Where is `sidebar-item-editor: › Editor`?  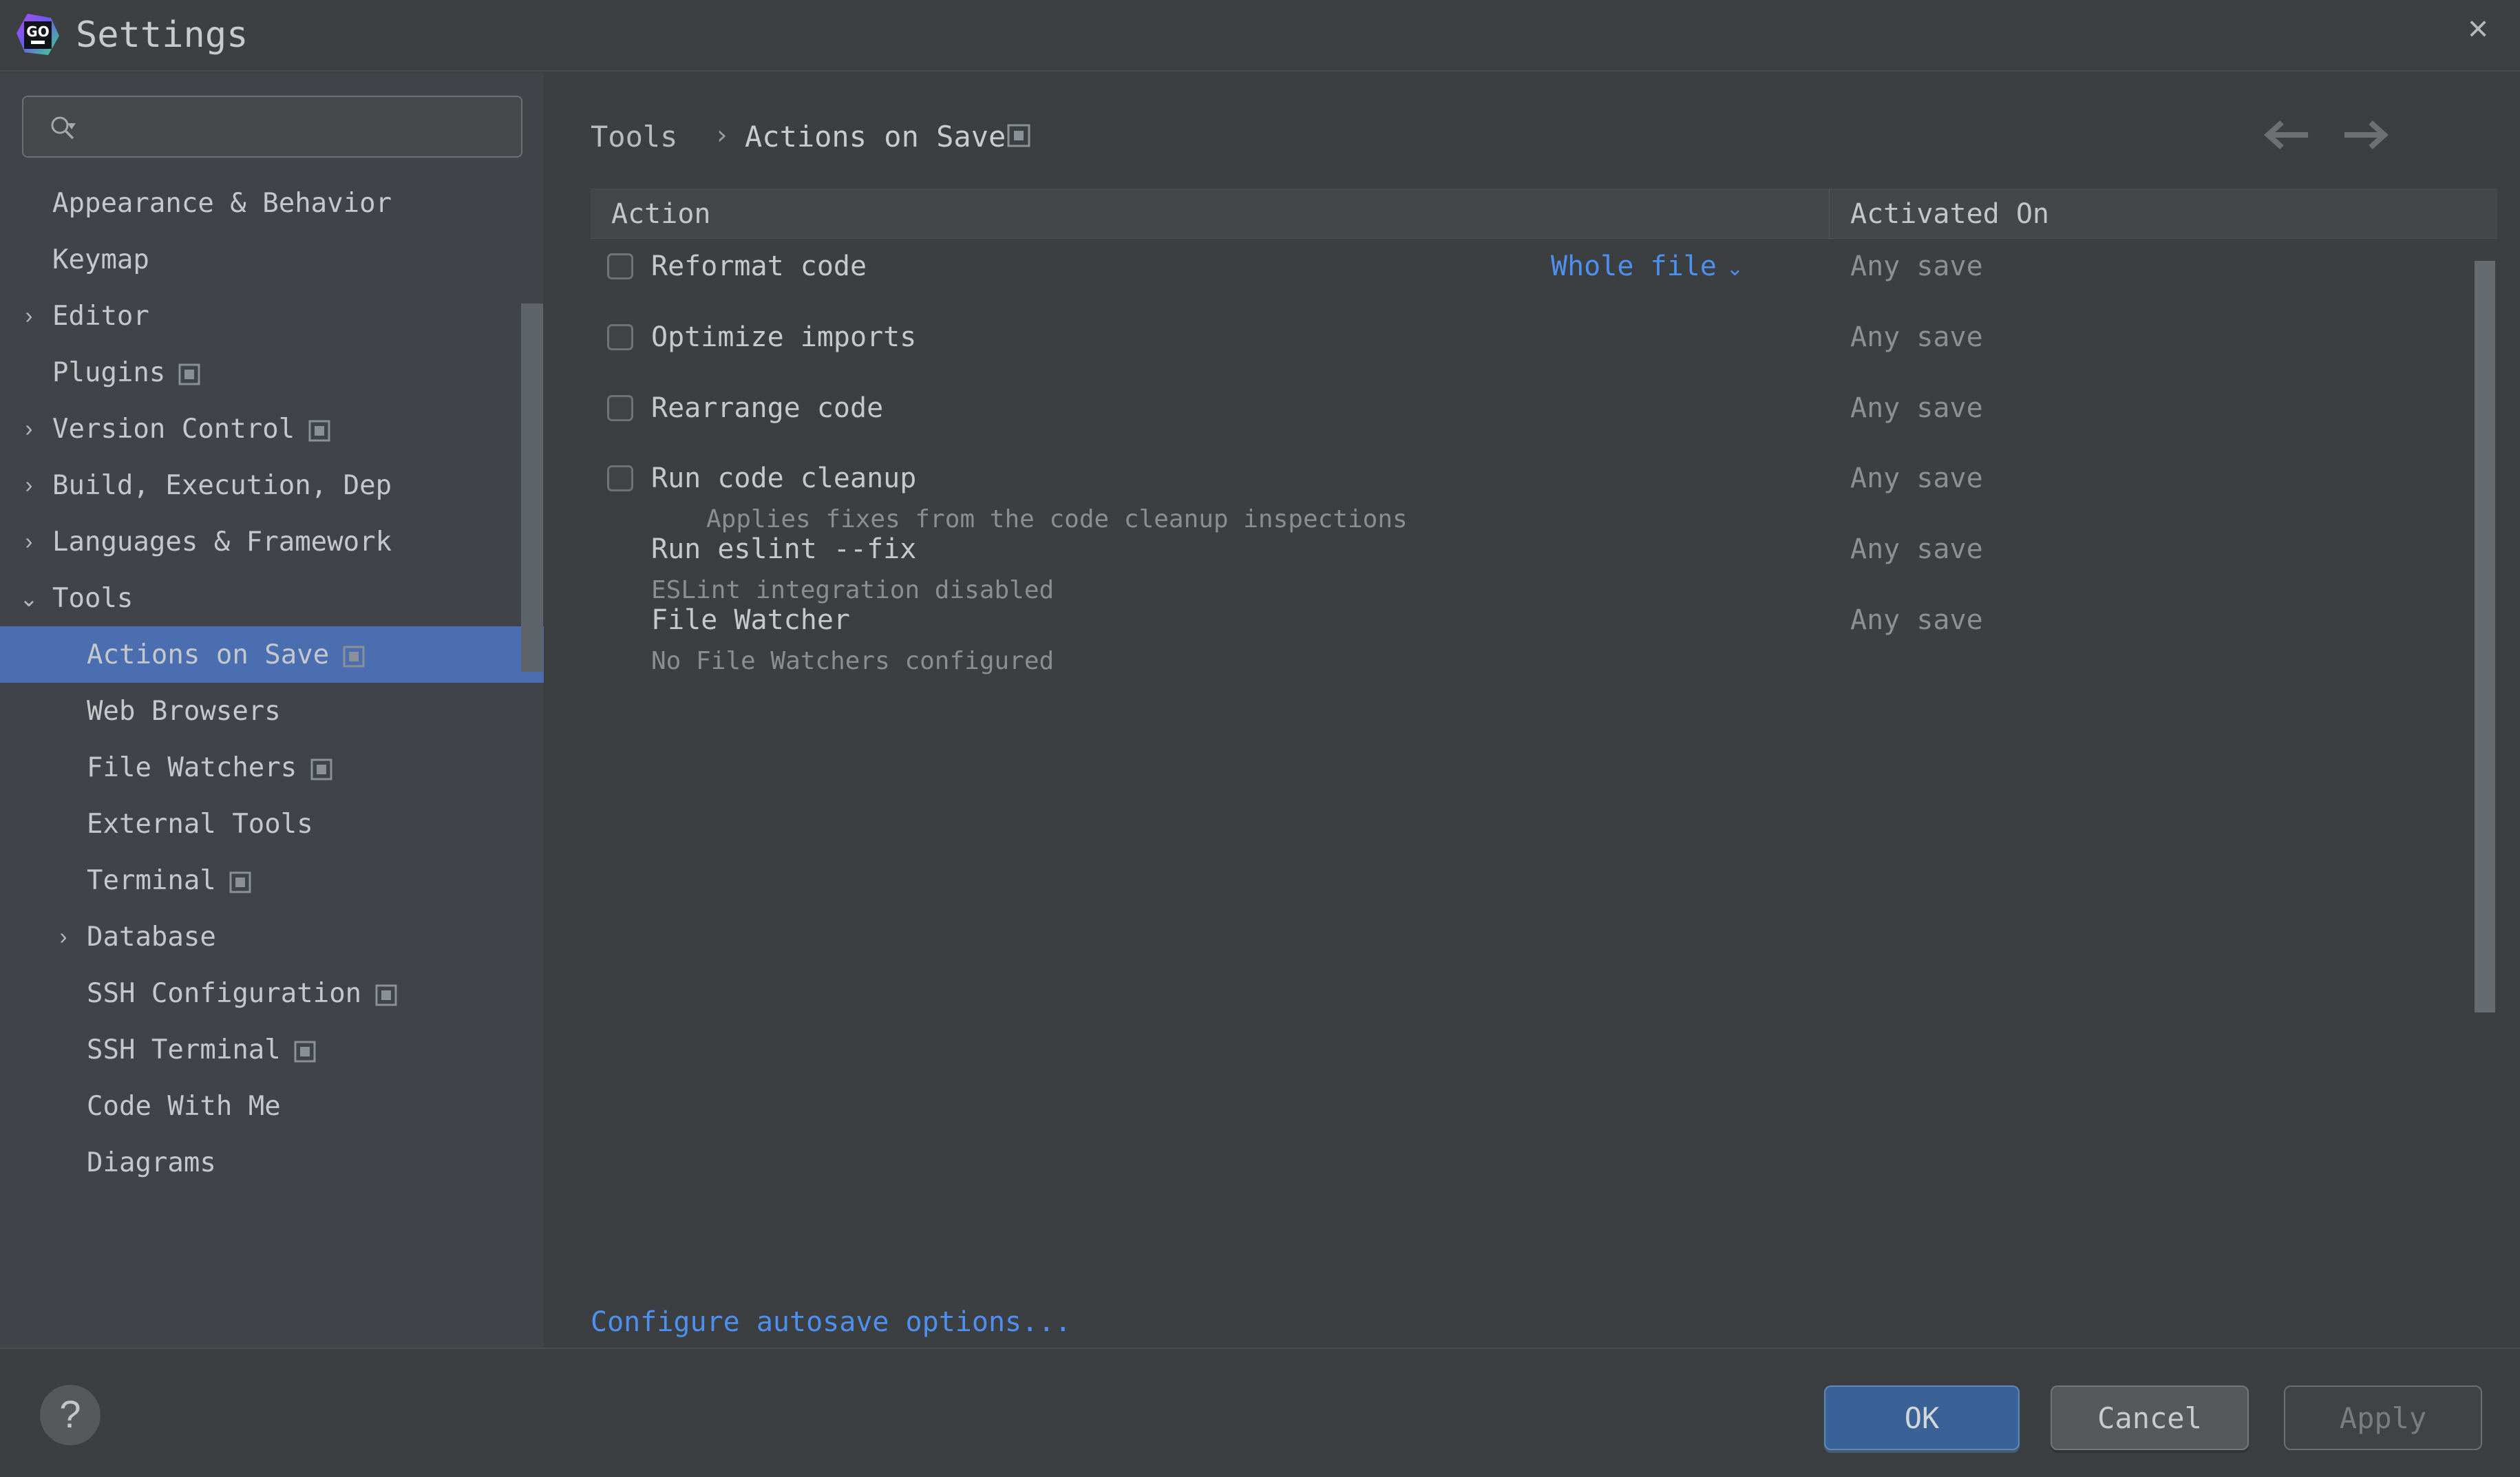
sidebar-item-editor: › Editor is located at coordinates (272, 316).